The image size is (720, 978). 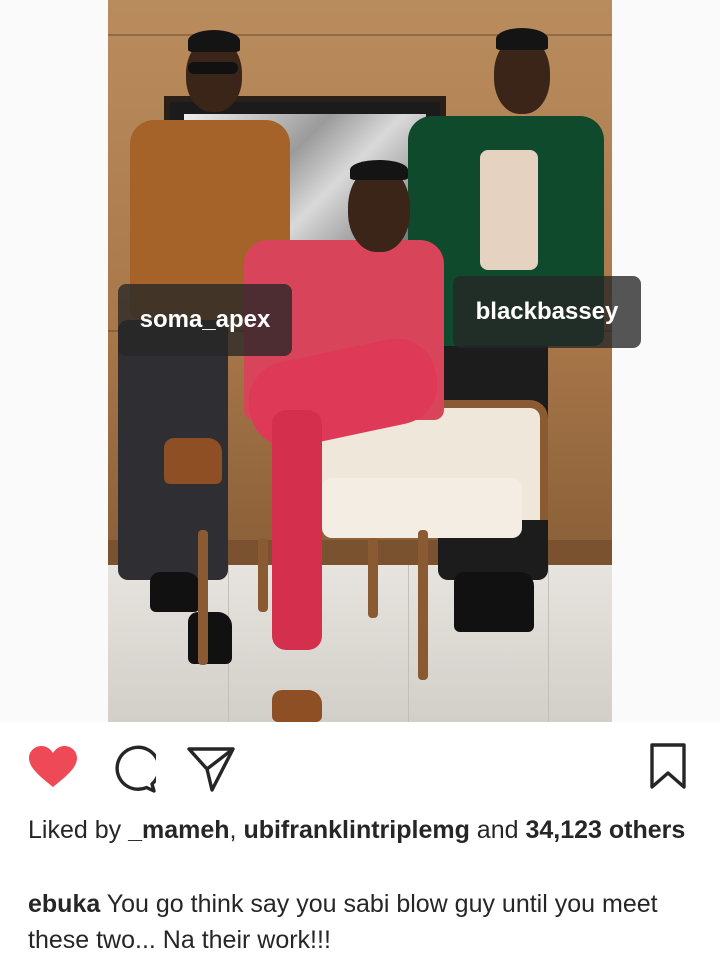 I want to click on likes-count: 34,123, so click(x=563, y=830).